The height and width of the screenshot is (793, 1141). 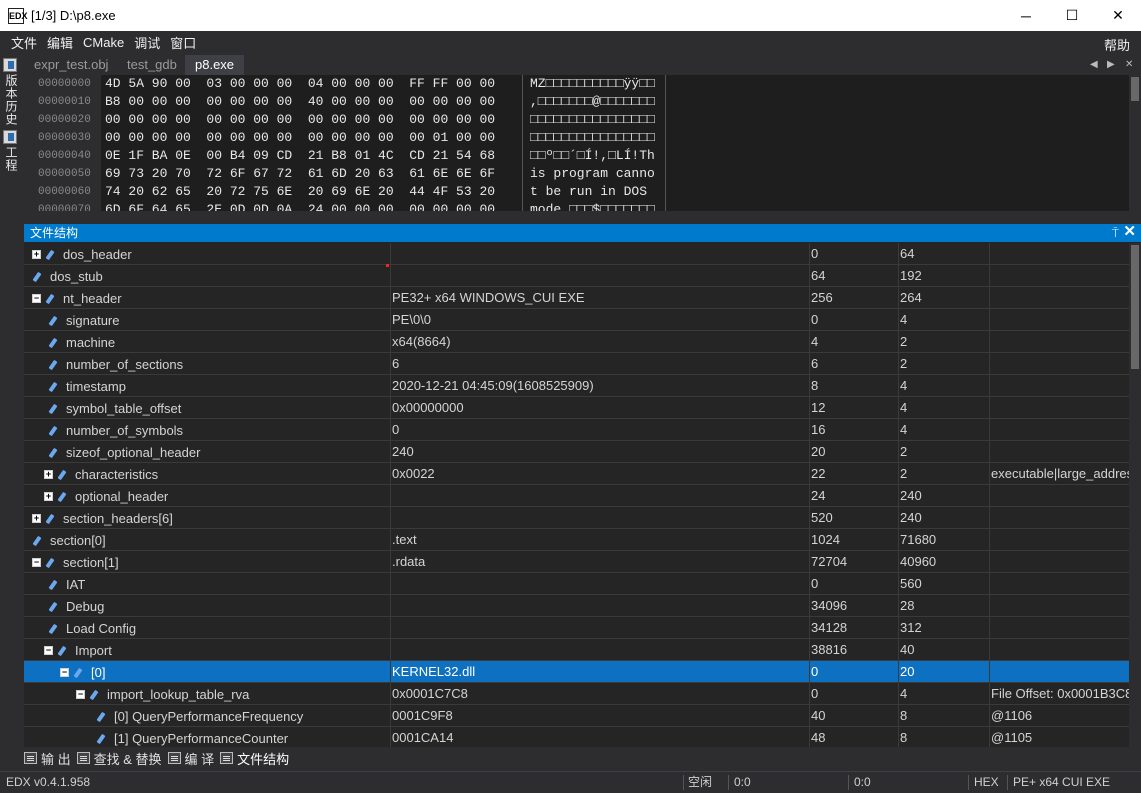 What do you see at coordinates (207, 737) in the screenshot?
I see `tree-row-name-cell: [1] QueryPerformanceCounter` at bounding box center [207, 737].